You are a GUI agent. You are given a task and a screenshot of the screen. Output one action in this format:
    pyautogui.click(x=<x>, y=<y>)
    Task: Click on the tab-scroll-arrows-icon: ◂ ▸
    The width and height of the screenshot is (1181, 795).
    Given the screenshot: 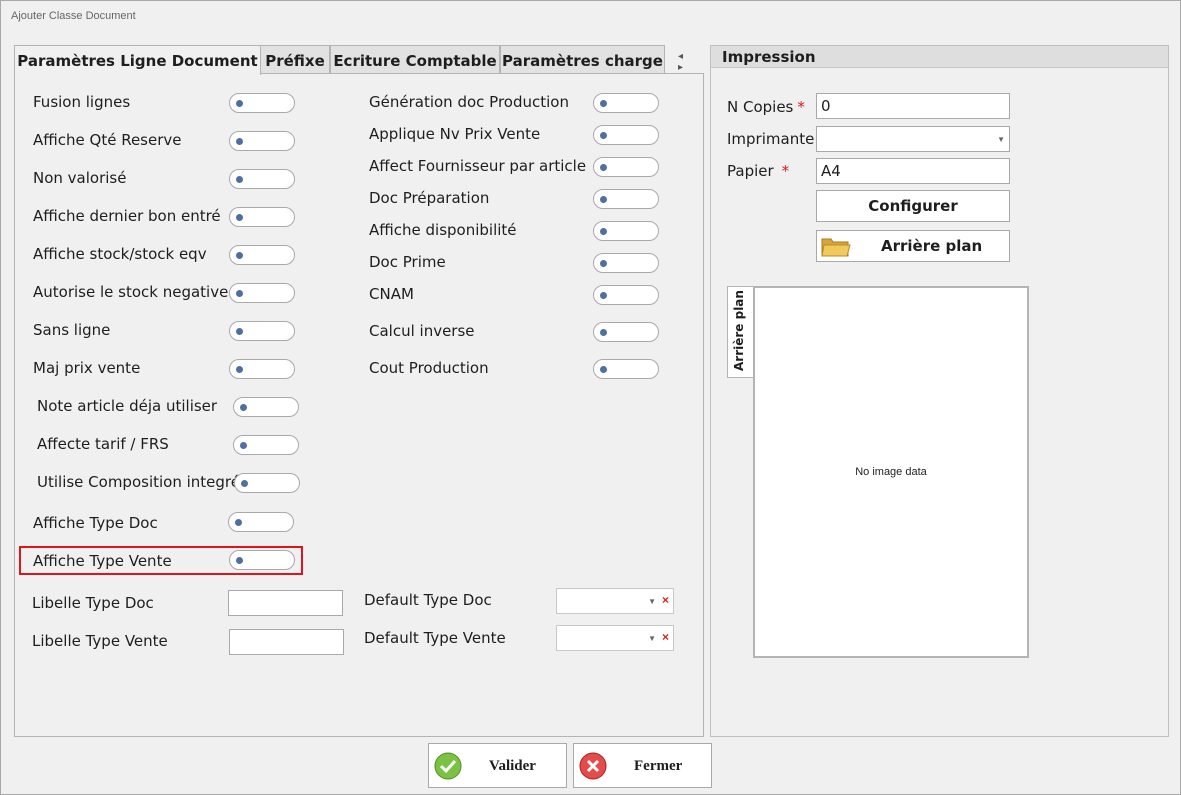 What is the action you would take?
    pyautogui.click(x=684, y=62)
    